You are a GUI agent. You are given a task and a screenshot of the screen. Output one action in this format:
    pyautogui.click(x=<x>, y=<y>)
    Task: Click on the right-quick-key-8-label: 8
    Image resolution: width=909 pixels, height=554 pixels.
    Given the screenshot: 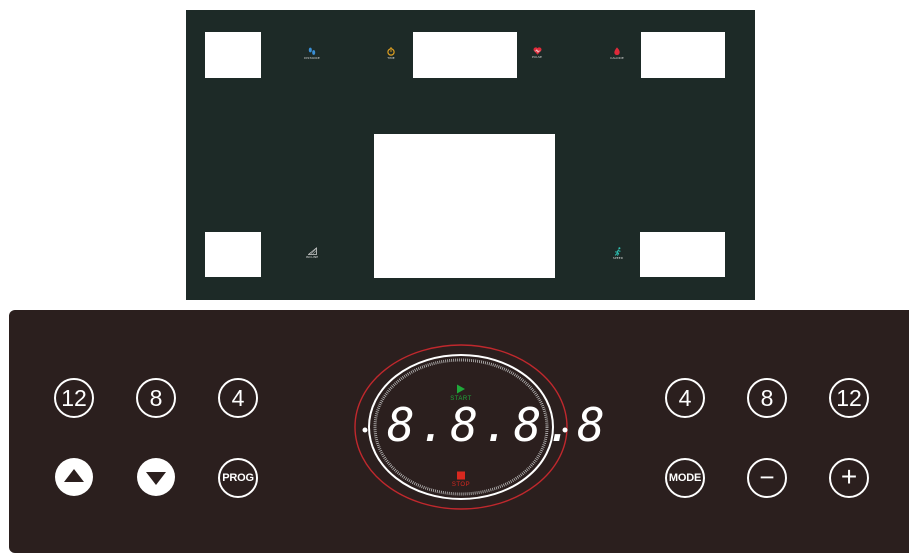 What is the action you would take?
    pyautogui.click(x=767, y=397)
    